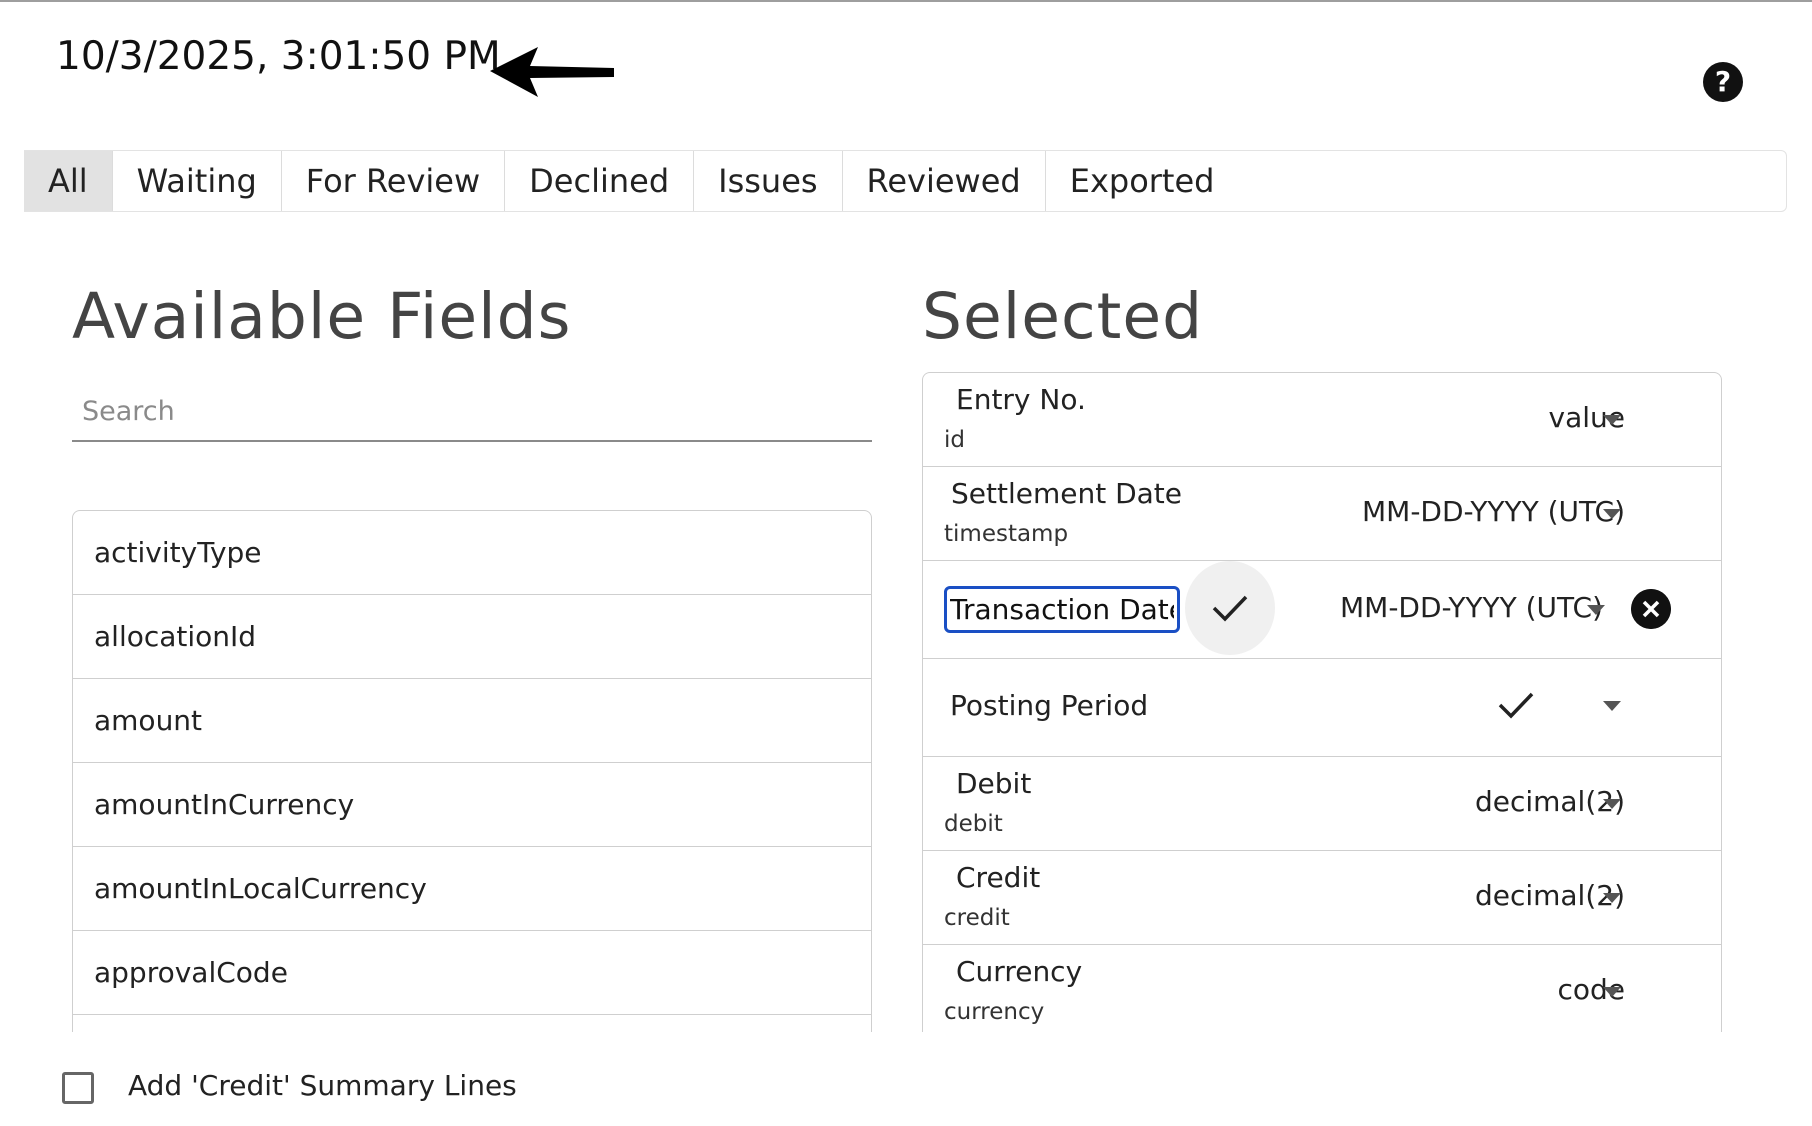 The height and width of the screenshot is (1126, 1812). I want to click on tab-exported: Exported, so click(1142, 181).